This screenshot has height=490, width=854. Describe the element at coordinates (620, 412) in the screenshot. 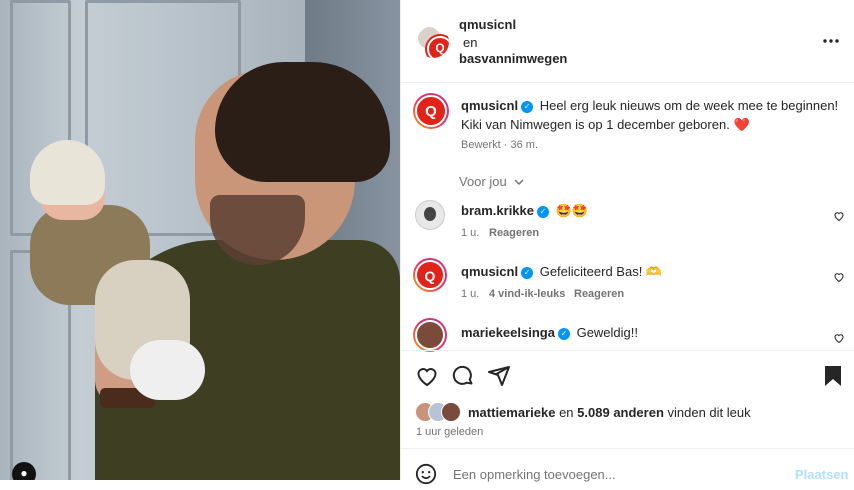

I see `likes-count: 5.089 anderen` at that location.